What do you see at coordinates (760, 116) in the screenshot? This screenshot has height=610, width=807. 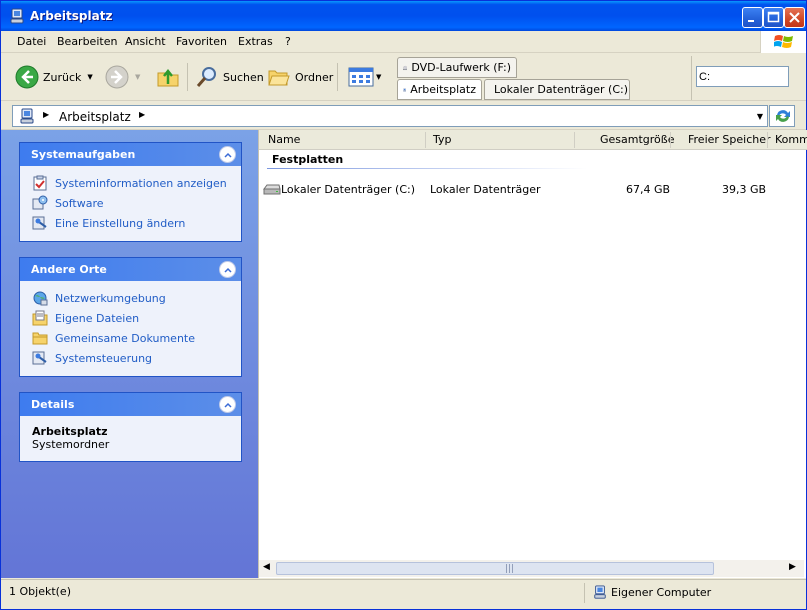 I see `address-dropdown-icon: ▼` at bounding box center [760, 116].